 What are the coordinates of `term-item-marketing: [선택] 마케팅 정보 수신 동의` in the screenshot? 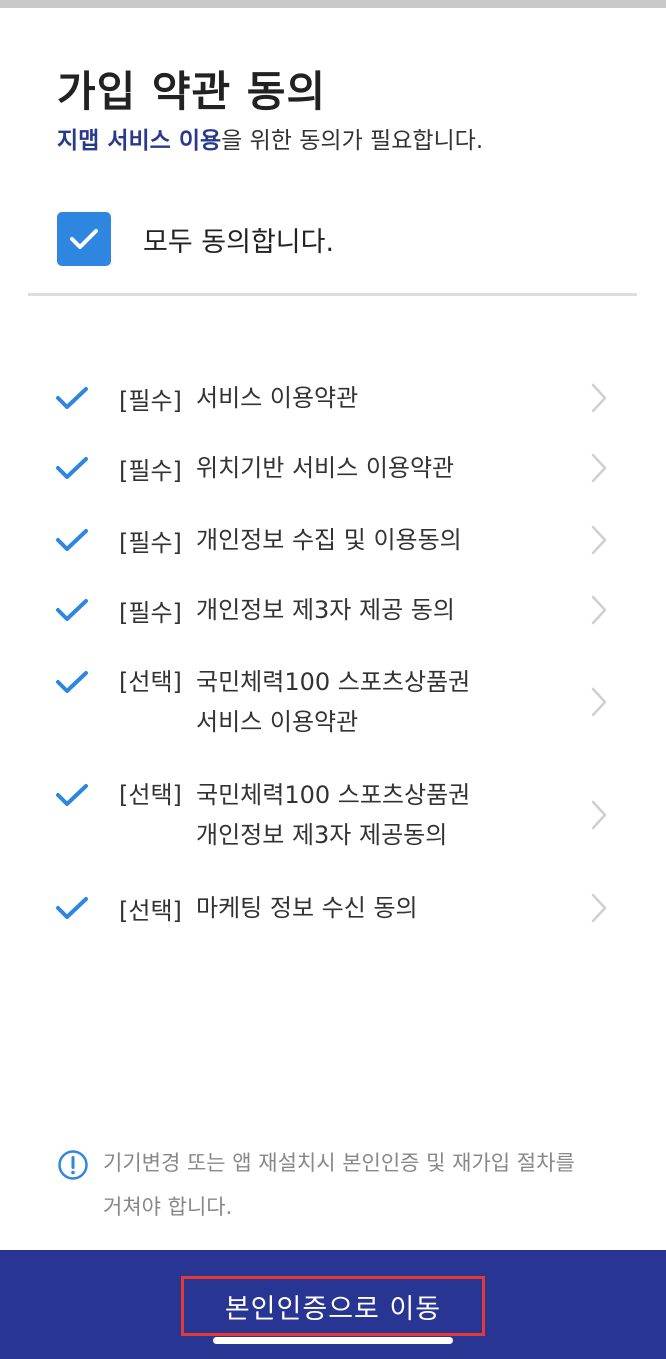 It's located at (335, 908).